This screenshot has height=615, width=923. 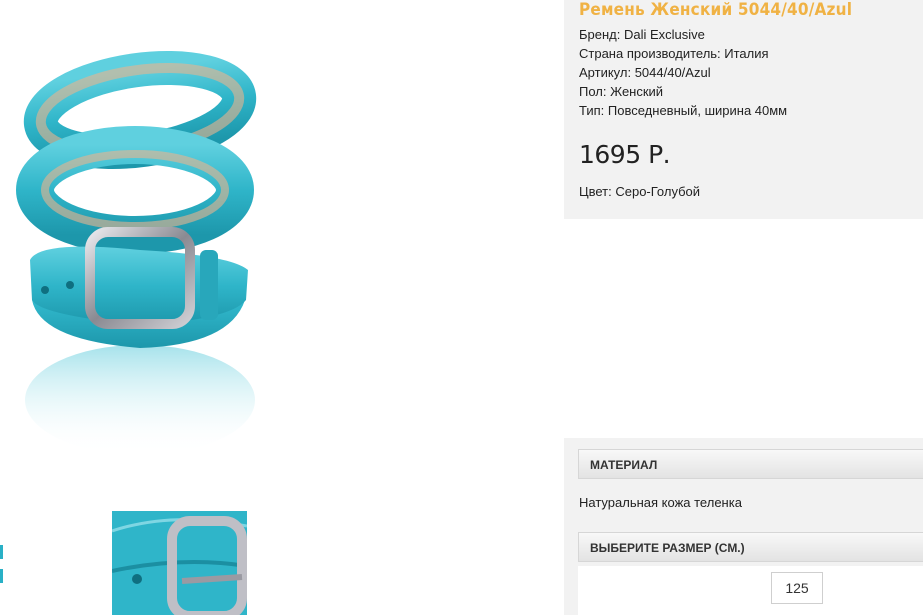 I want to click on size-header: ВЫБЕРИТЕ РАЗМЕР (СМ.), so click(x=750, y=547).